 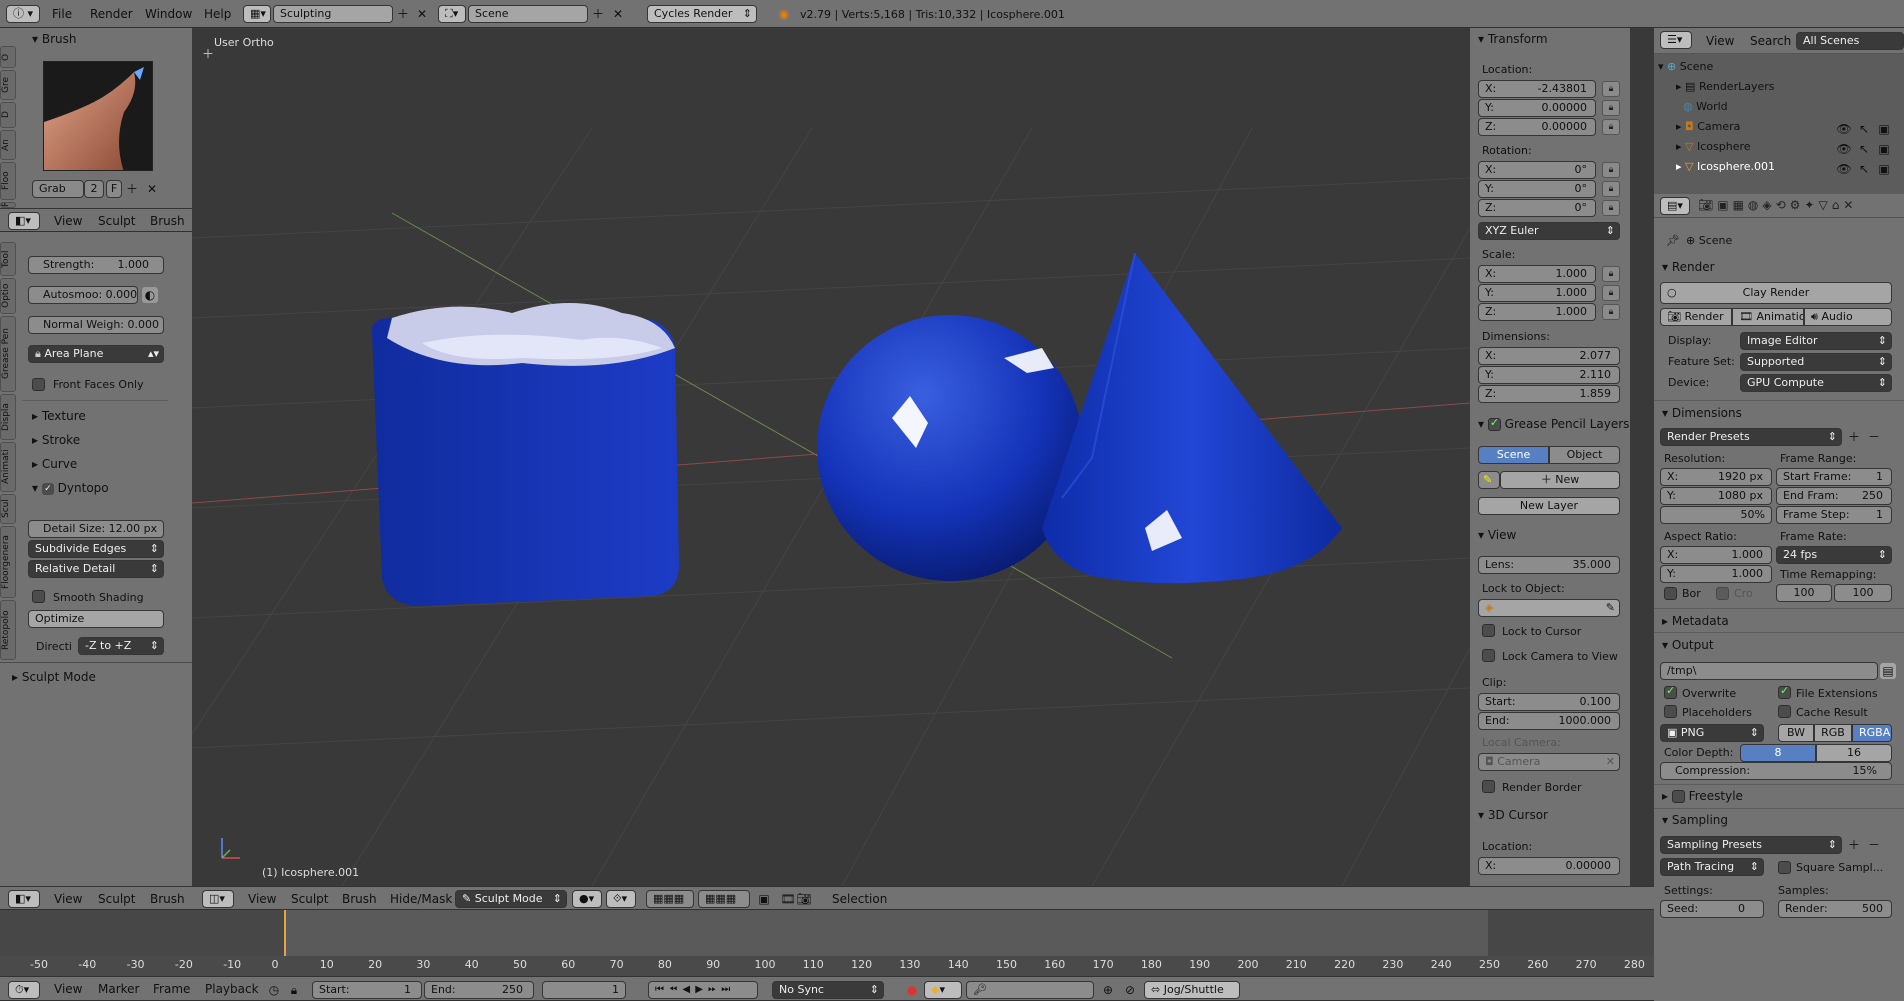 I want to click on jog-shuttle-button: ⬄ Jog/Shuttle, so click(x=1192, y=990).